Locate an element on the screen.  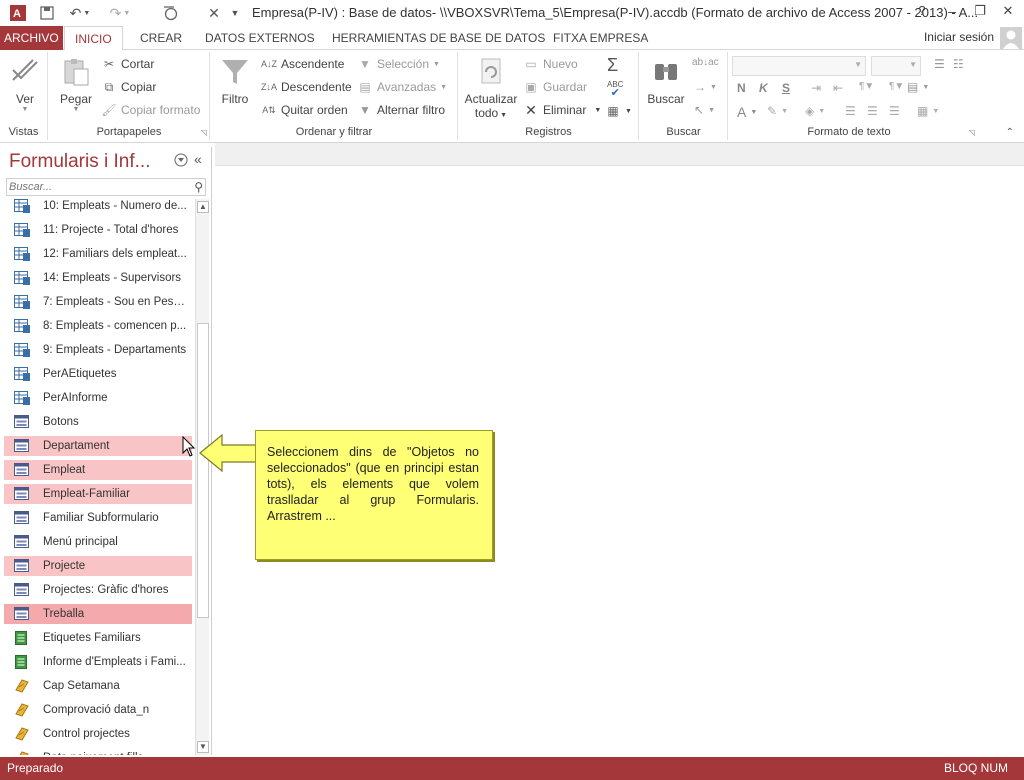
nav-list-item: 9: Empleats - Departaments is located at coordinates (98, 350).